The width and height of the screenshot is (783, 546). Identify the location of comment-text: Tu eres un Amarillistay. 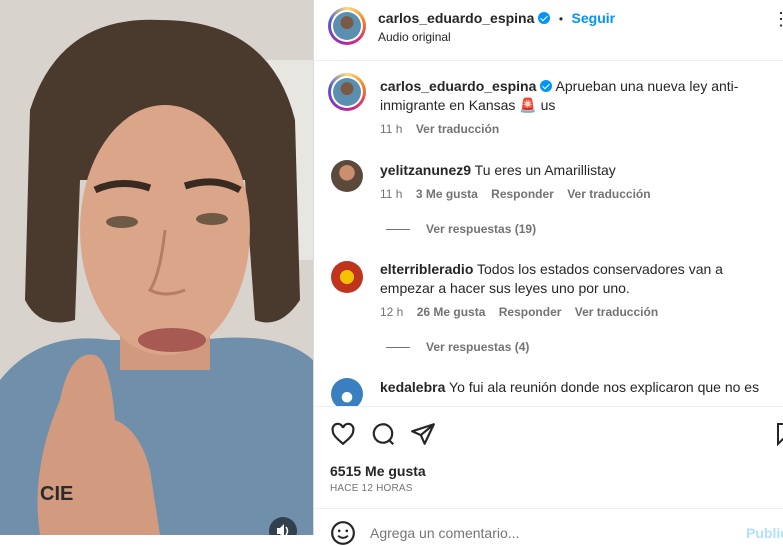
(545, 170).